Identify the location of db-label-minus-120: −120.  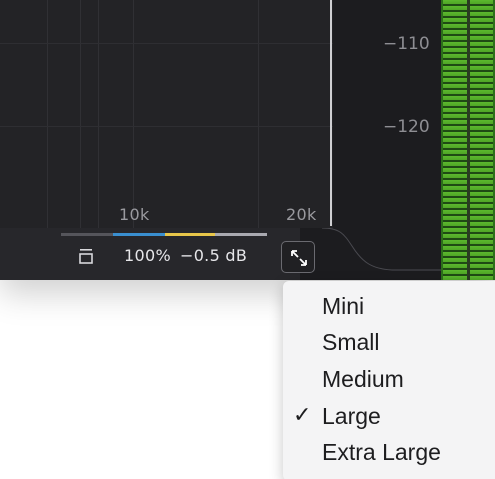
(406, 127).